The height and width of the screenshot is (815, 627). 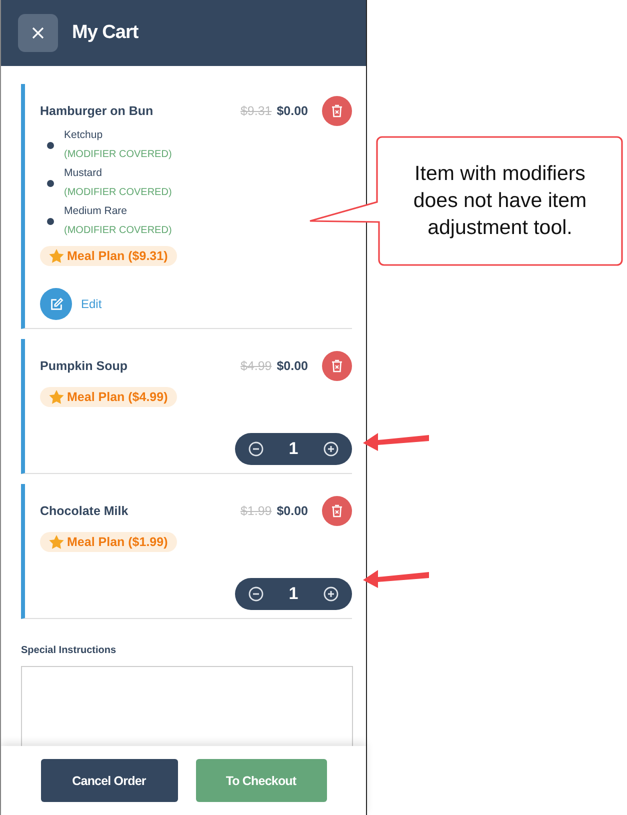 What do you see at coordinates (108, 397) in the screenshot?
I see `meal-plan-badge: Meal Plan ($4.99)` at bounding box center [108, 397].